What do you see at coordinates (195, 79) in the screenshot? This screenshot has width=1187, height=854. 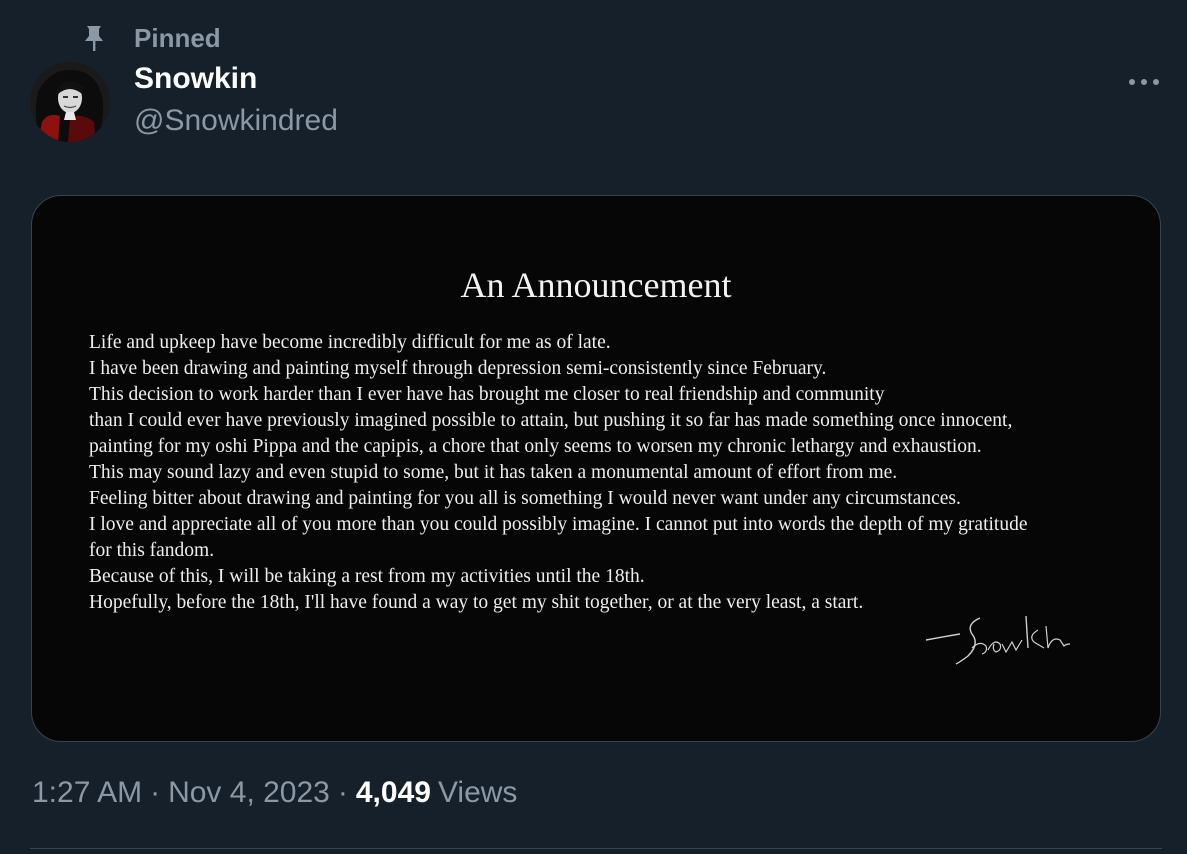 I see `author-display-name: Snowkin` at bounding box center [195, 79].